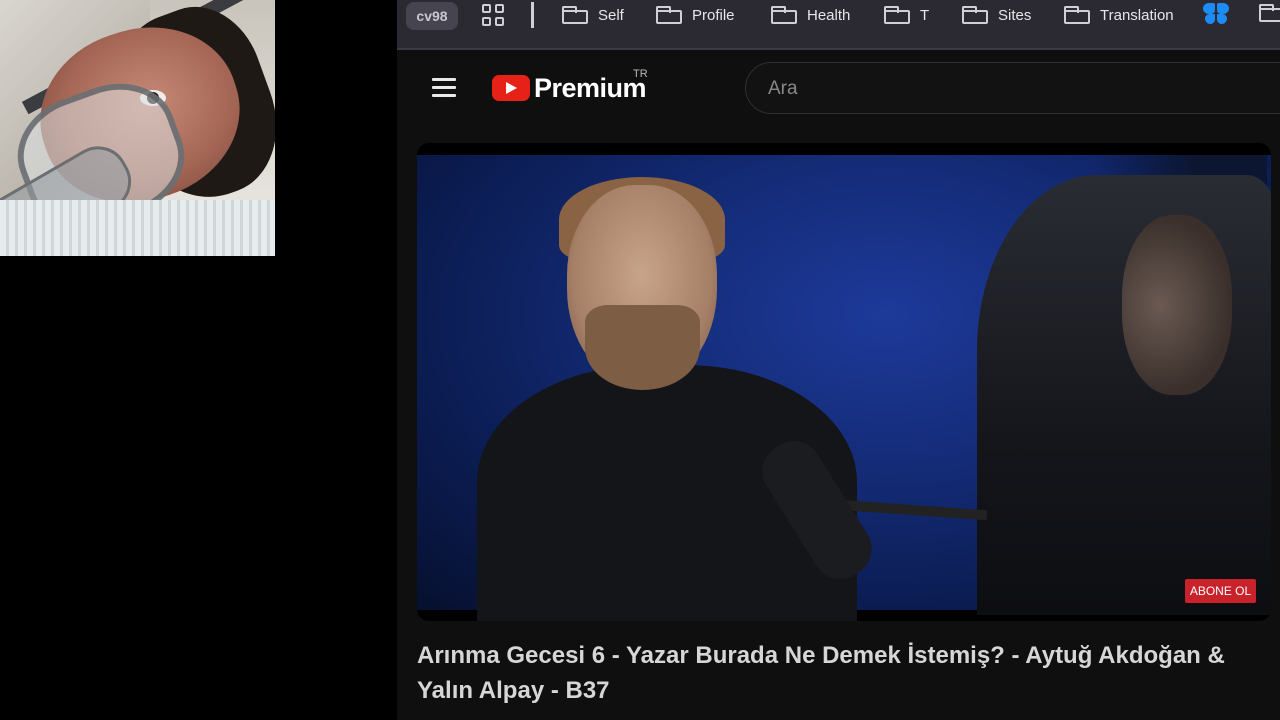 The height and width of the screenshot is (720, 1280). What do you see at coordinates (593, 15) in the screenshot?
I see `bookmark-folder-self: Self` at bounding box center [593, 15].